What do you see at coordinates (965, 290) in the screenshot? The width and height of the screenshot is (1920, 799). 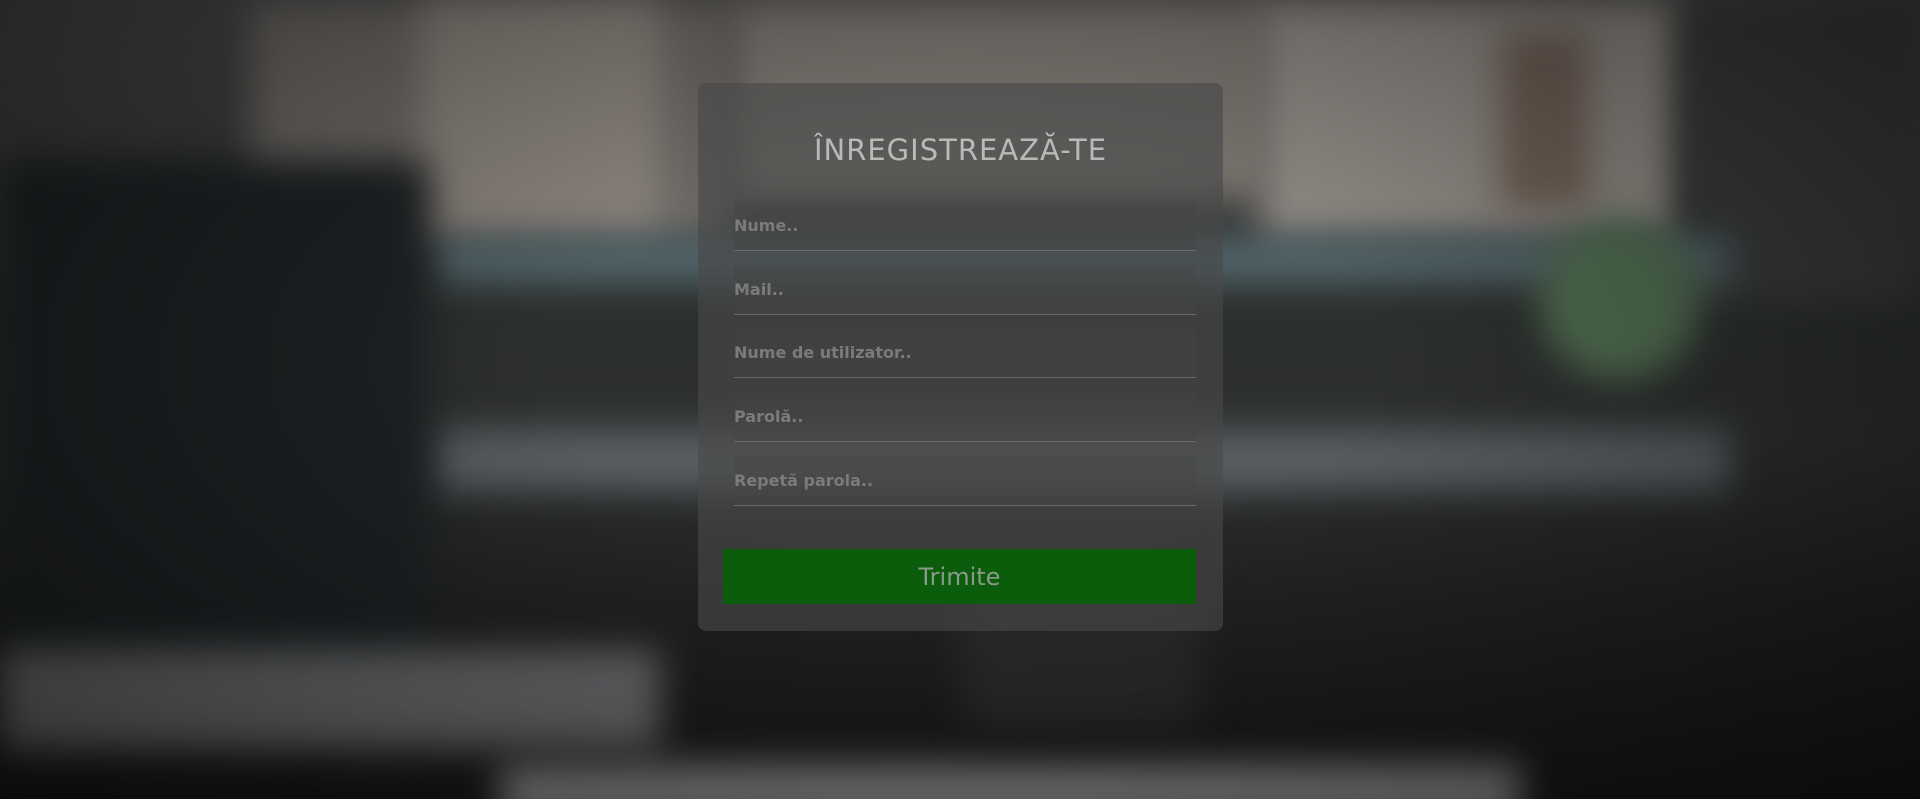 I see `mail-field` at bounding box center [965, 290].